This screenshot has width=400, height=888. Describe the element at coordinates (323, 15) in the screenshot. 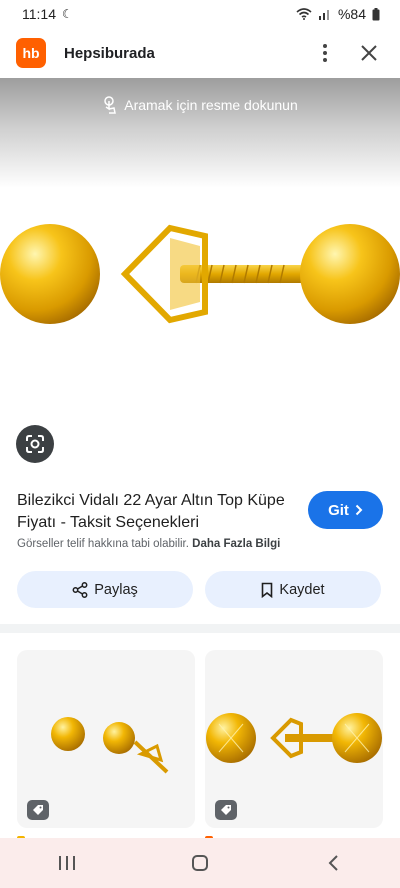

I see `signal-icon` at that location.